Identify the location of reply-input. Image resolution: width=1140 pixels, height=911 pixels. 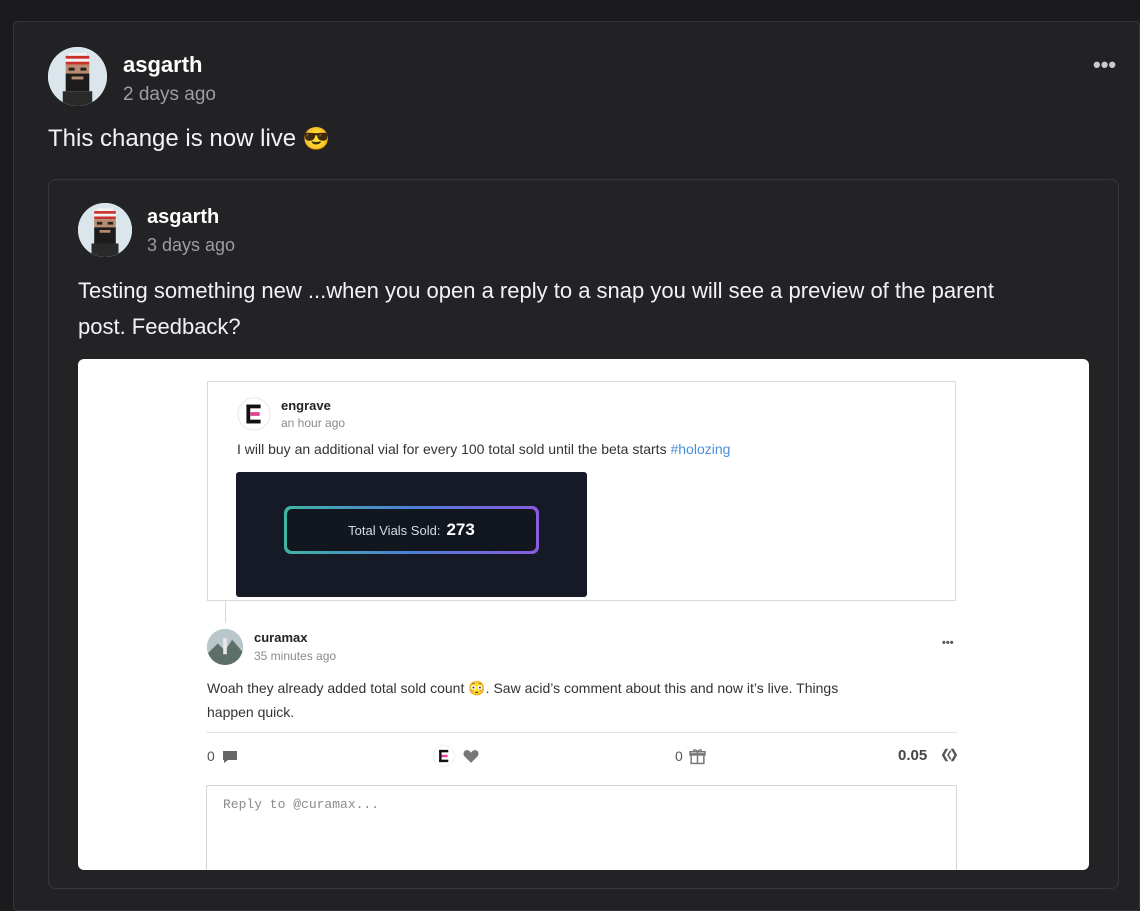
(573, 804).